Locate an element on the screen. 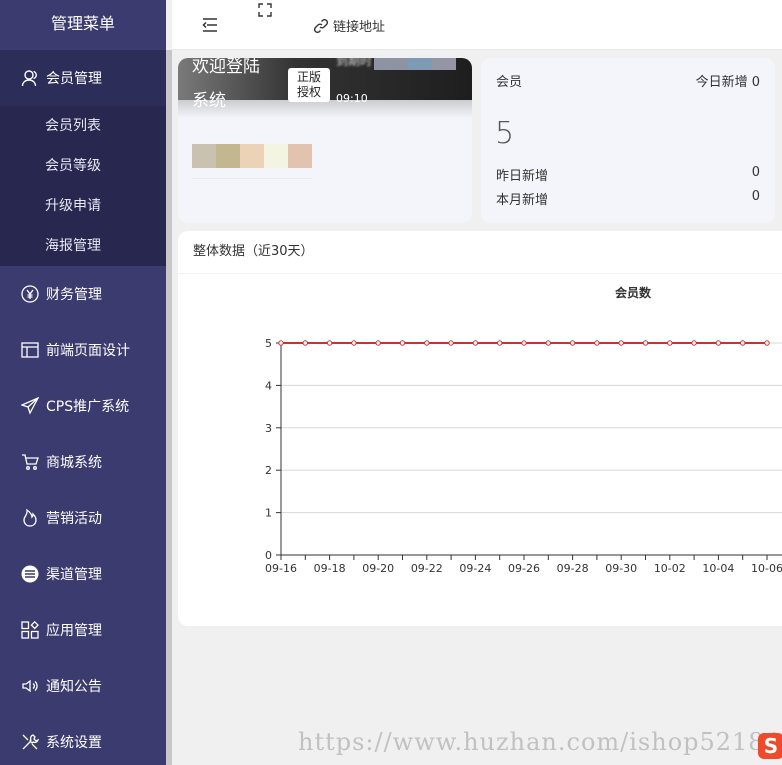 Image resolution: width=782 pixels, height=765 pixels. sidebar-item-label: 渠道管理 is located at coordinates (74, 575).